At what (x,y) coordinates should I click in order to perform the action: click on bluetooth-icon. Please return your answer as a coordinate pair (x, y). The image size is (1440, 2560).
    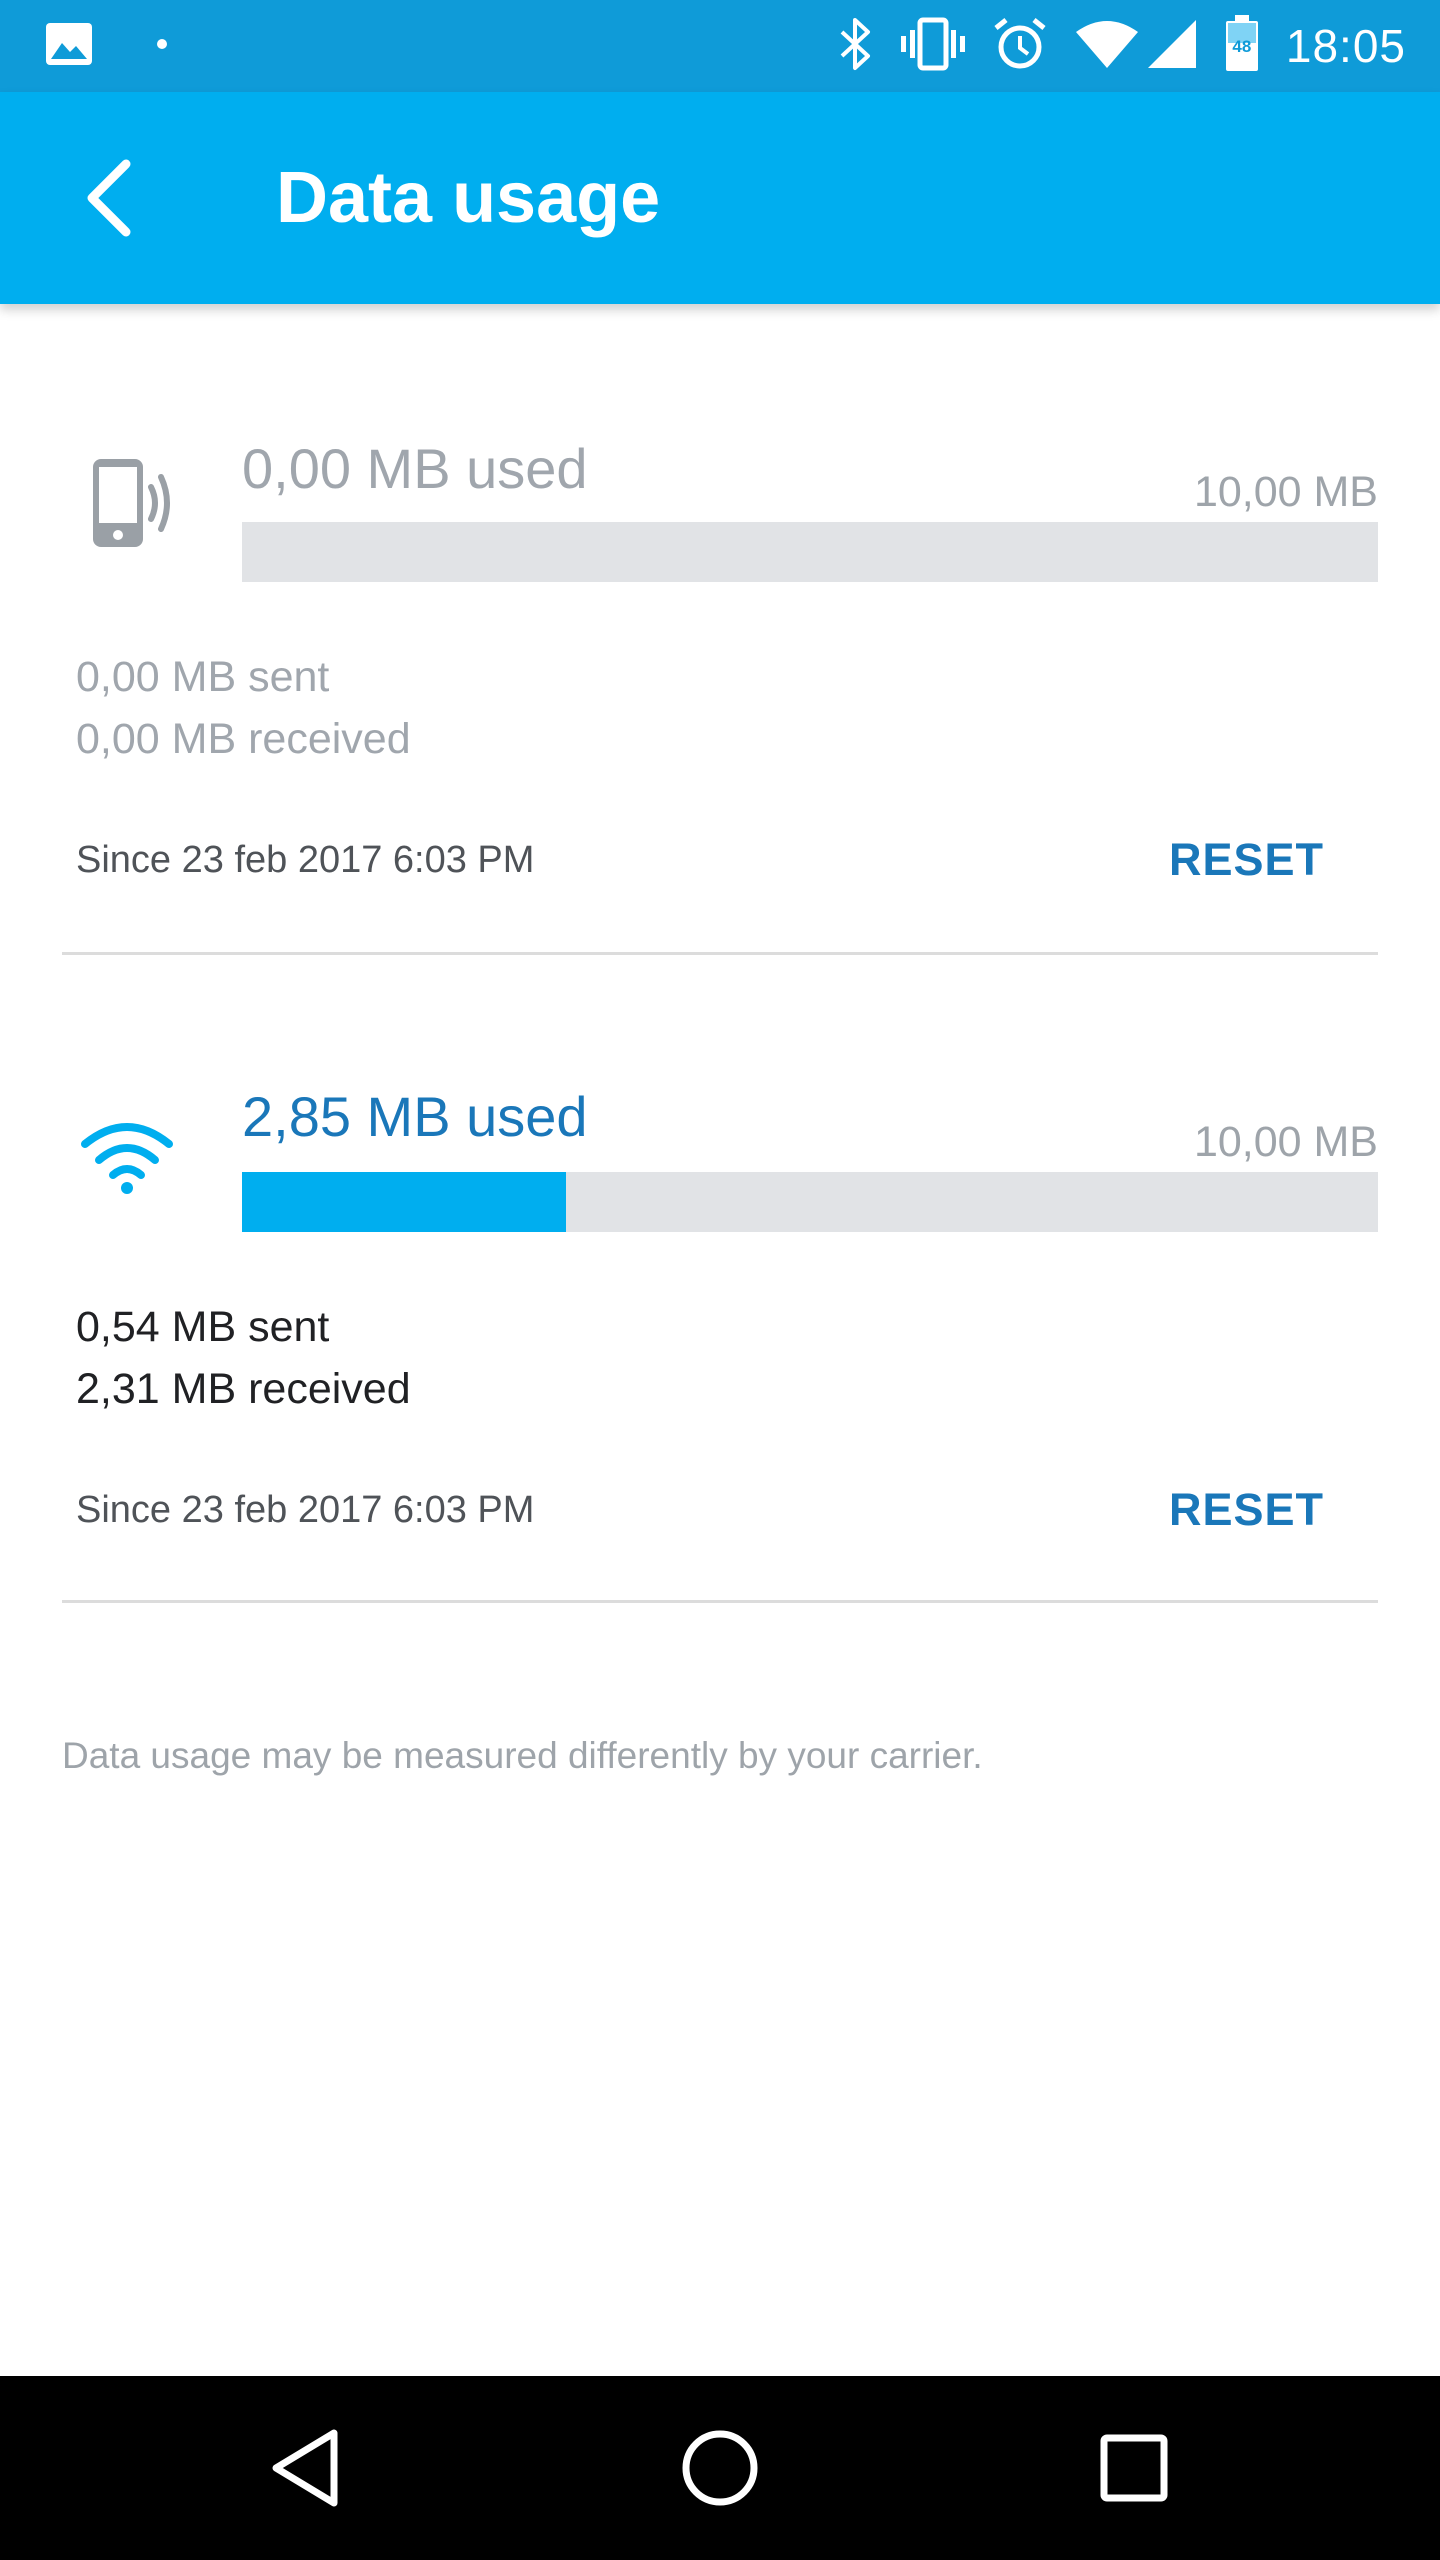
    Looking at the image, I should click on (856, 46).